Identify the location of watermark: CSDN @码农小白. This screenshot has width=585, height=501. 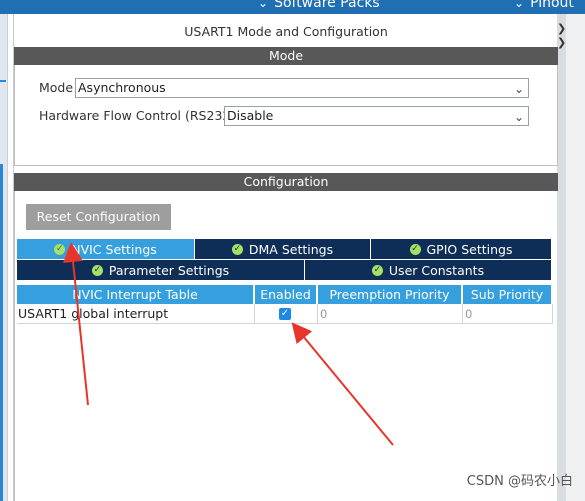
(519, 481).